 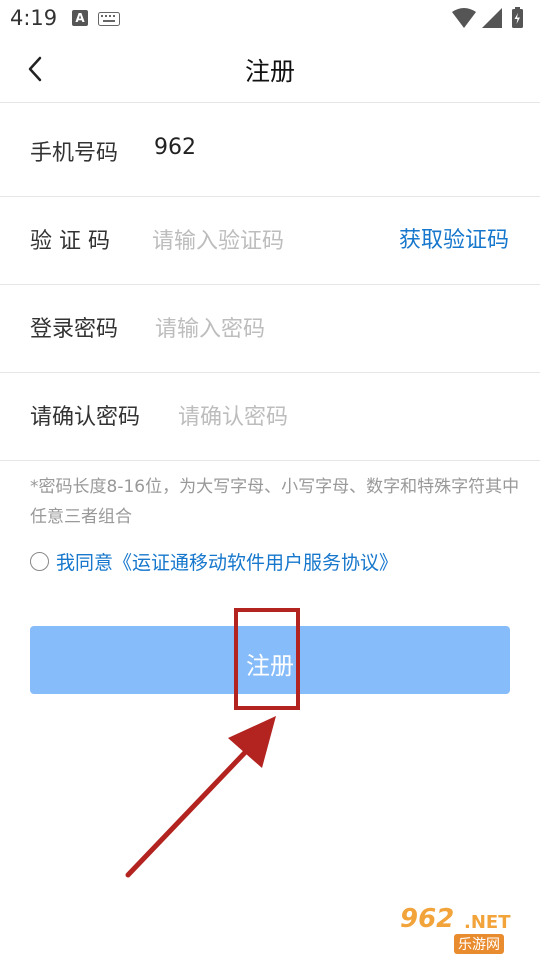 I want to click on annotation-arrow, so click(x=200, y=797).